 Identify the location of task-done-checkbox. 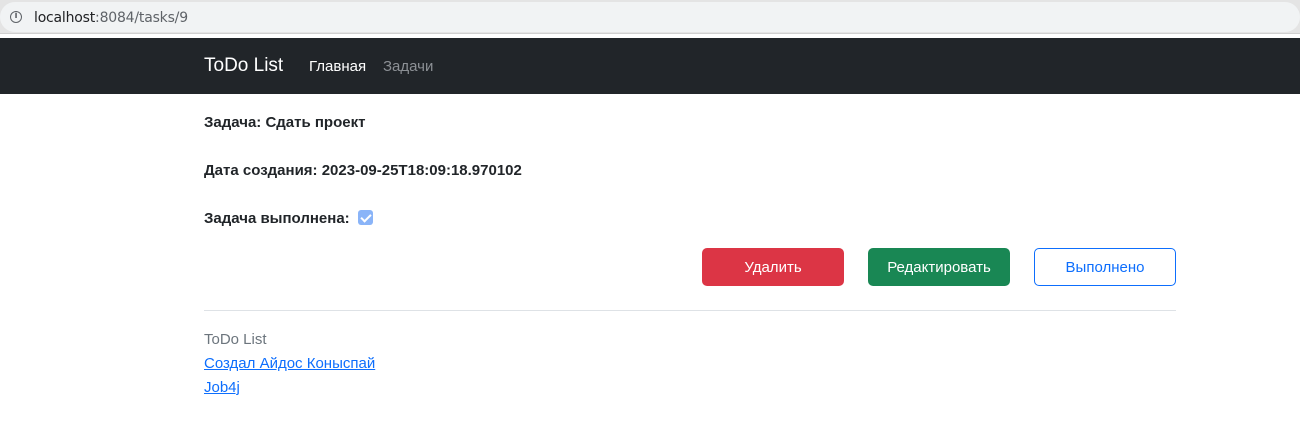
(365, 217).